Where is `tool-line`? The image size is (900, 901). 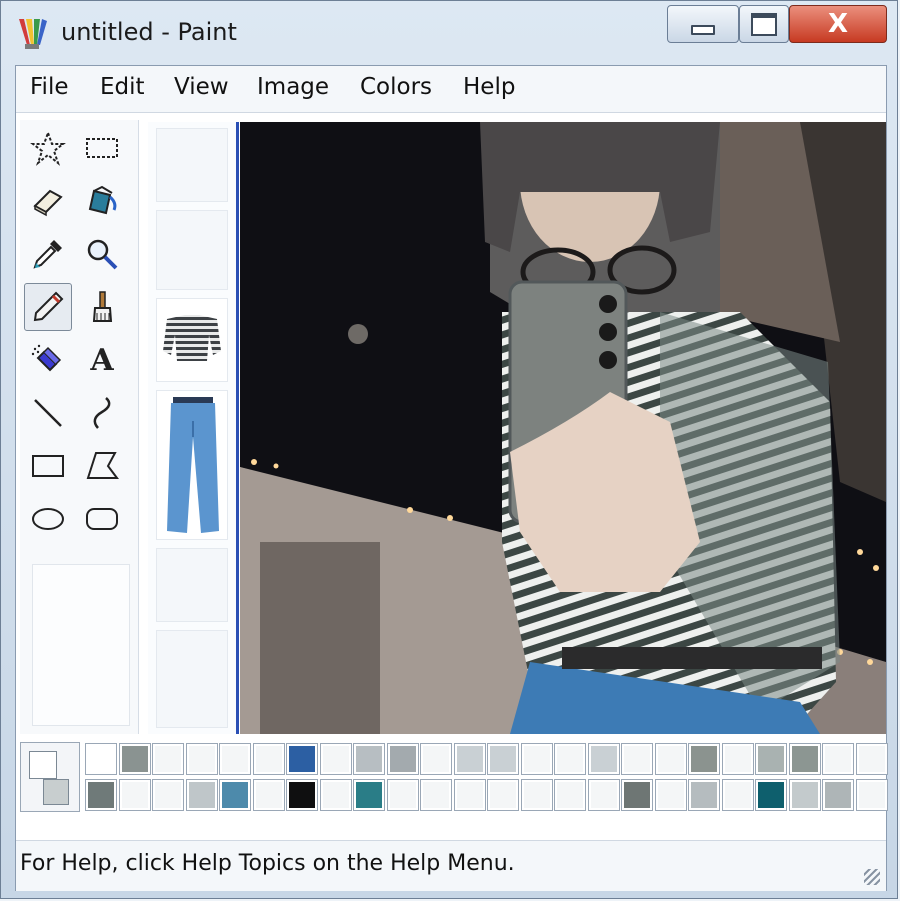
tool-line is located at coordinates (48, 413).